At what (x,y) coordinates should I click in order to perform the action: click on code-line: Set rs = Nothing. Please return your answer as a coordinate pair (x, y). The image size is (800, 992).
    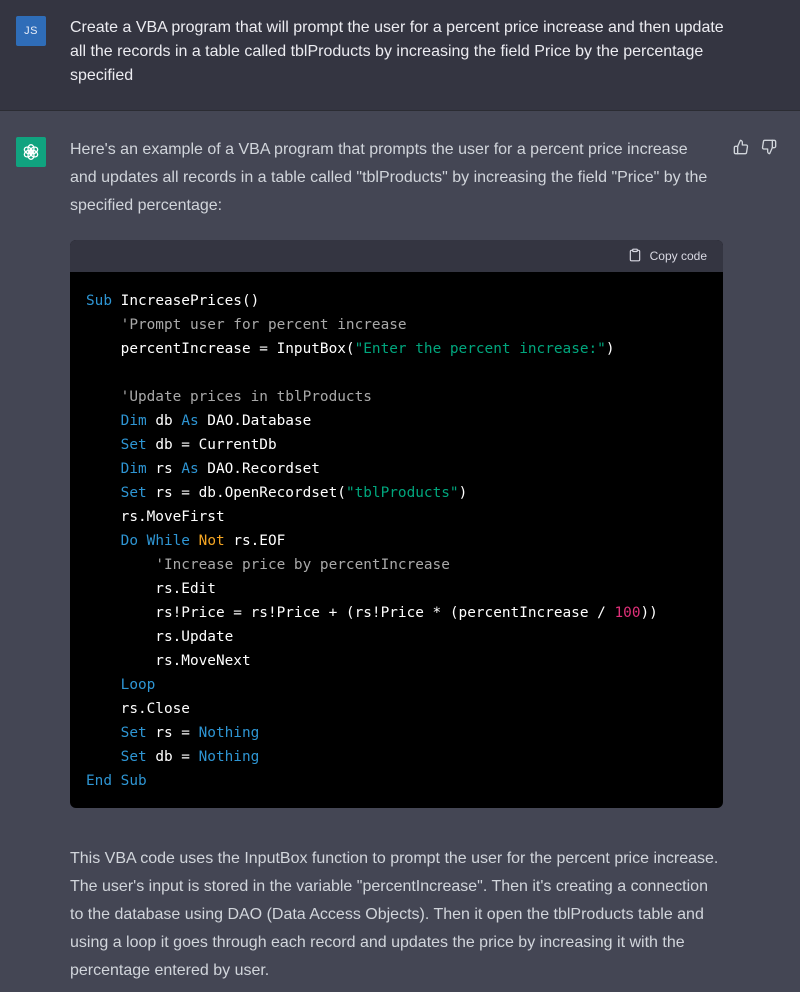
    Looking at the image, I should click on (190, 733).